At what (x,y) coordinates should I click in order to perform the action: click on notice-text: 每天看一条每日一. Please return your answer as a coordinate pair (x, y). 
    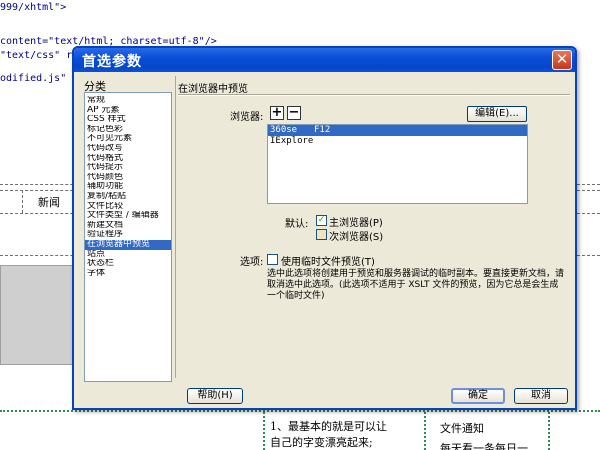
    Looking at the image, I should click on (484, 446).